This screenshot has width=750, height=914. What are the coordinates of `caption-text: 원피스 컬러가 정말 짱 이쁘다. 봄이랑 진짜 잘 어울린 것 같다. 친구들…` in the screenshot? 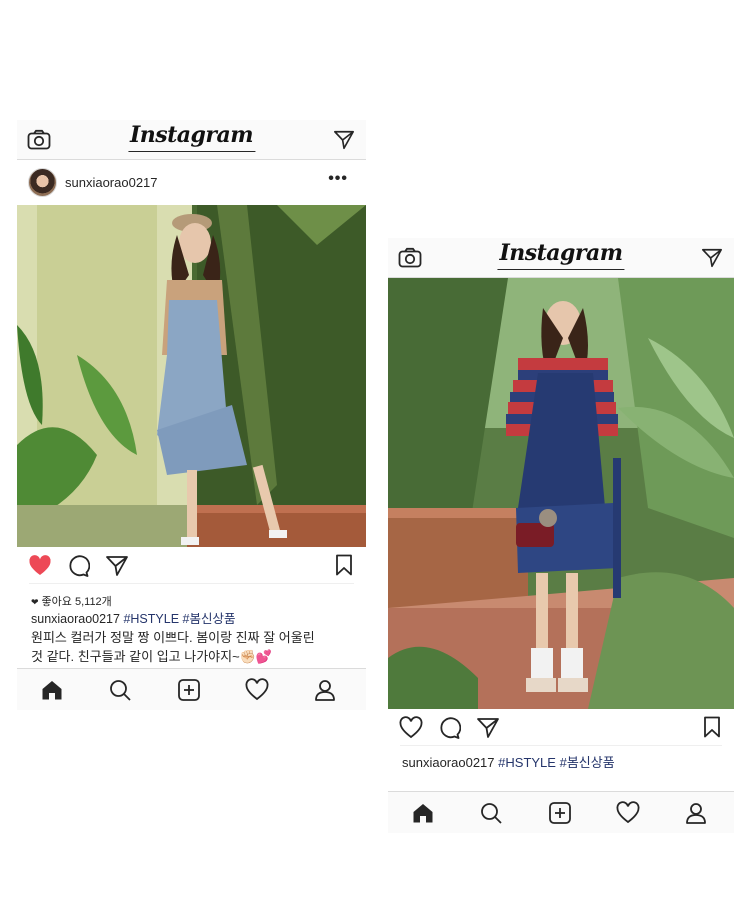 It's located at (191, 647).